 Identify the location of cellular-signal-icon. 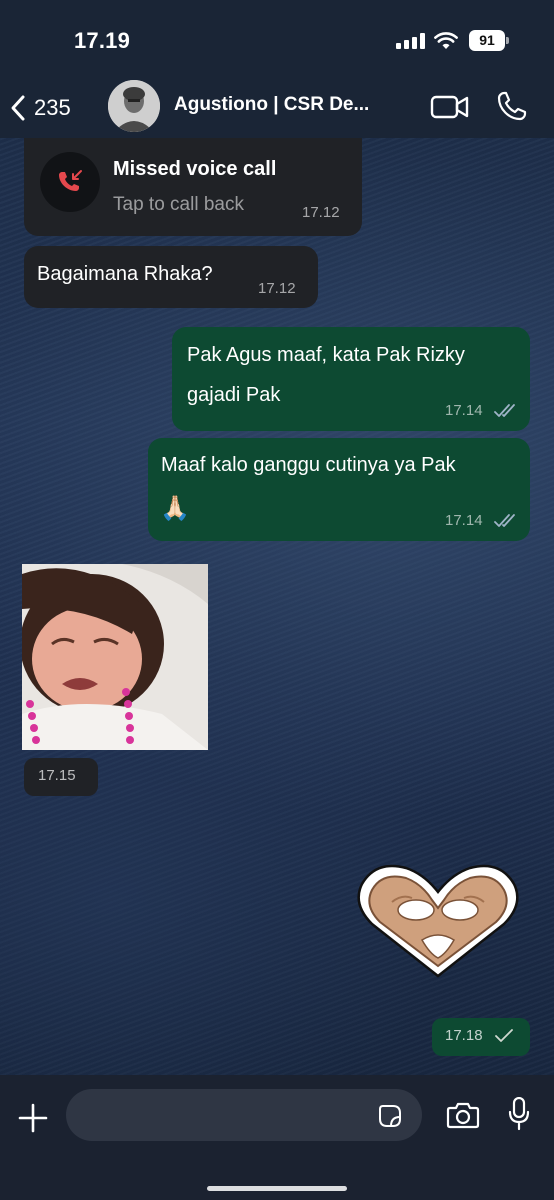
(411, 41).